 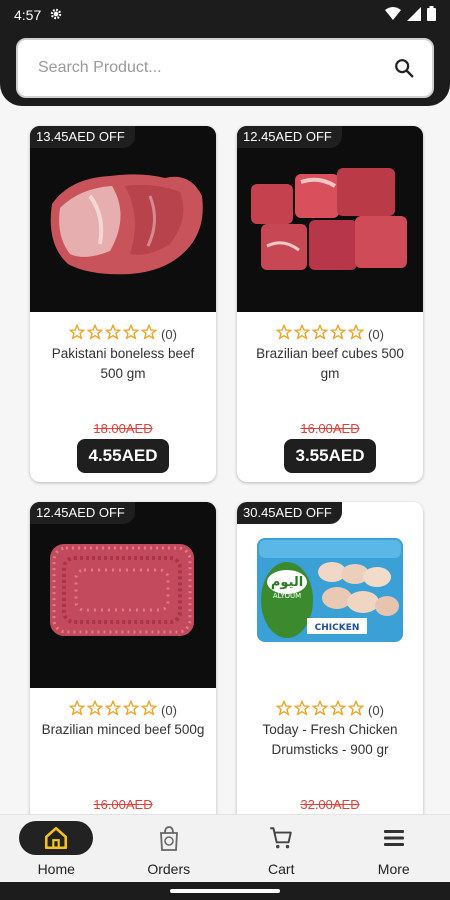 What do you see at coordinates (123, 730) in the screenshot?
I see `product-name: Brazilian minced beef 500g` at bounding box center [123, 730].